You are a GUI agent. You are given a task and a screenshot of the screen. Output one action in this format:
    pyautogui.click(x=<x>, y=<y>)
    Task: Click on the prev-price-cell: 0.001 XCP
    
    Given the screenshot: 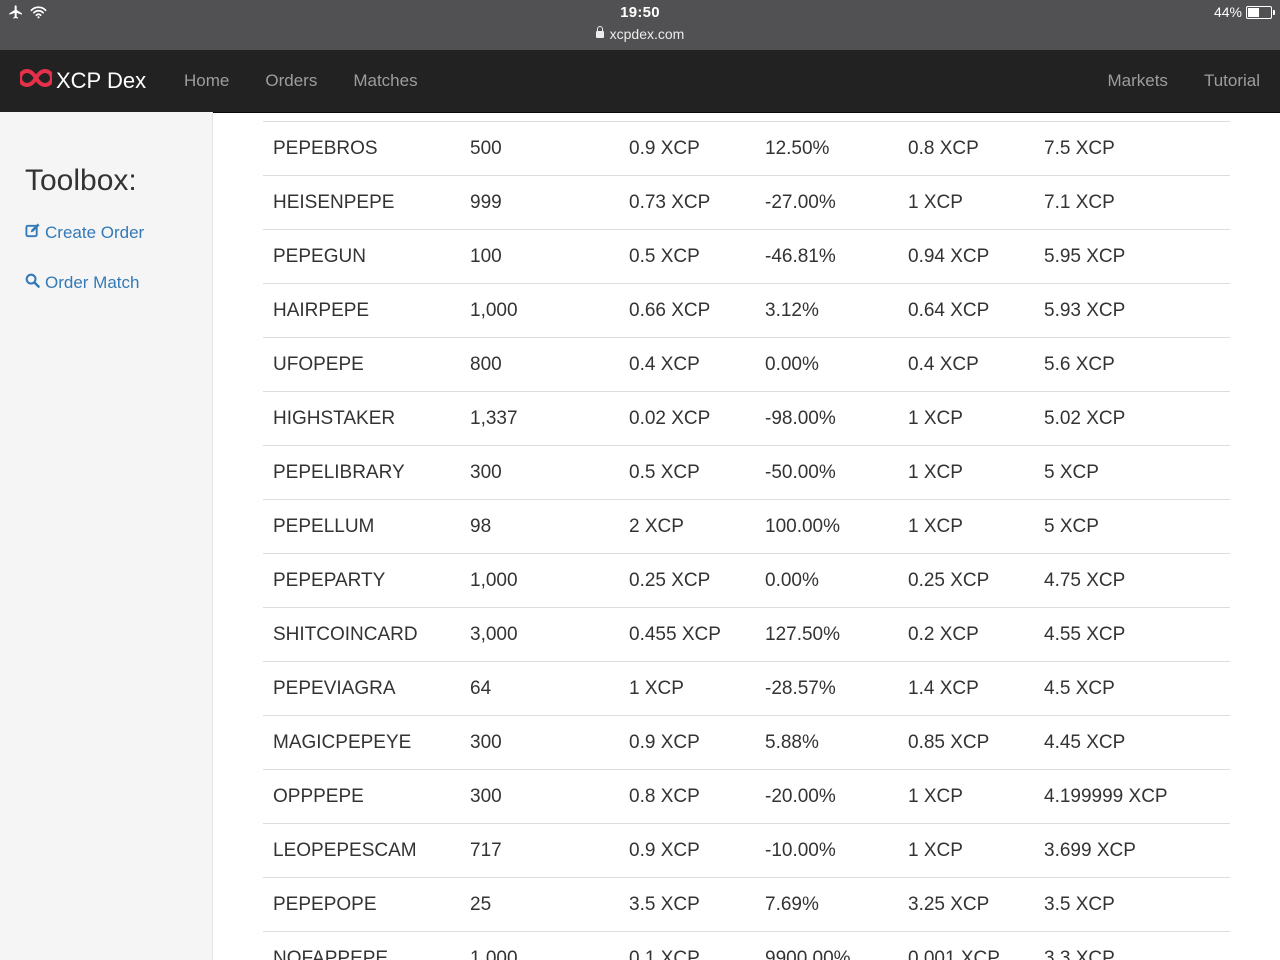 What is the action you would take?
    pyautogui.click(x=966, y=945)
    